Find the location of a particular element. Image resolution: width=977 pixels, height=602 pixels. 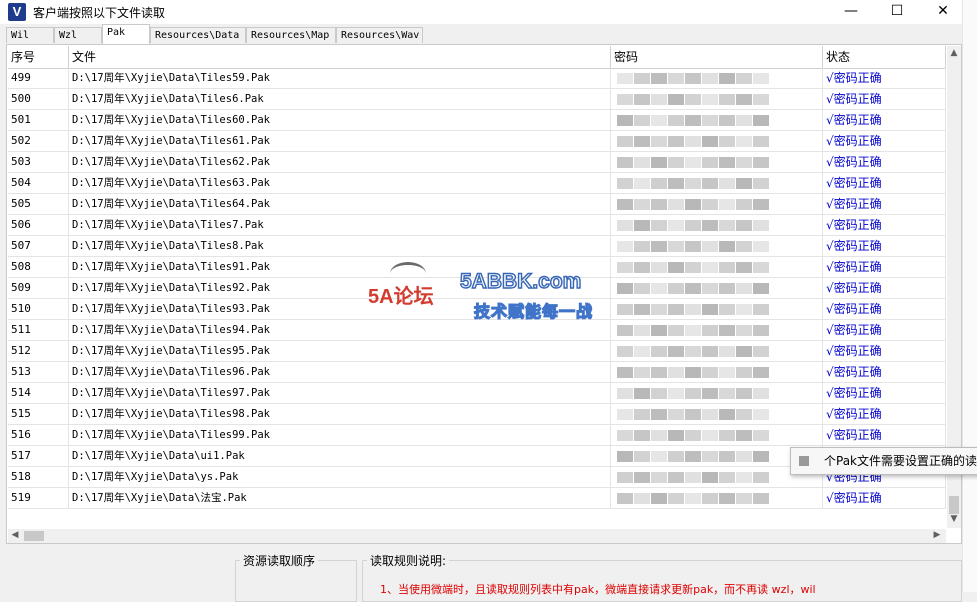

tab-resources-map: Resources\Map is located at coordinates (291, 35).